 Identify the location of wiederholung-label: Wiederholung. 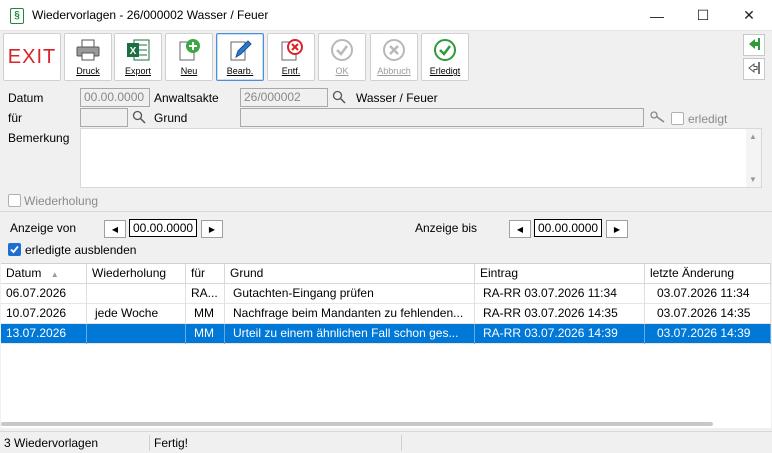
(61, 201).